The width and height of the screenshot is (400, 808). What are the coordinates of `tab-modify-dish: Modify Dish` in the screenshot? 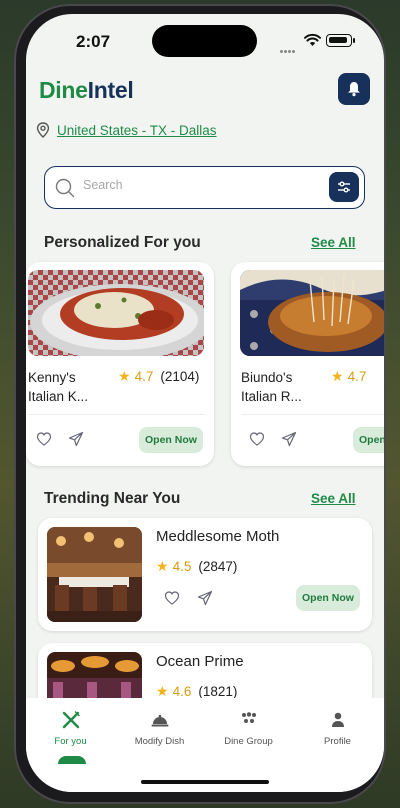 It's located at (159, 745).